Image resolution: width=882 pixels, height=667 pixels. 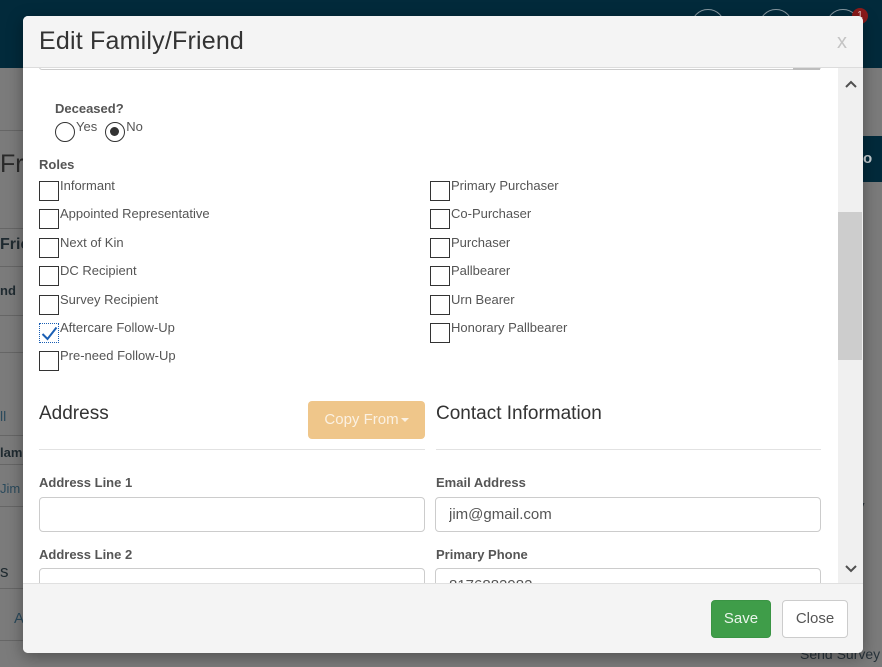 I want to click on previous-field-edge, so click(x=430, y=69).